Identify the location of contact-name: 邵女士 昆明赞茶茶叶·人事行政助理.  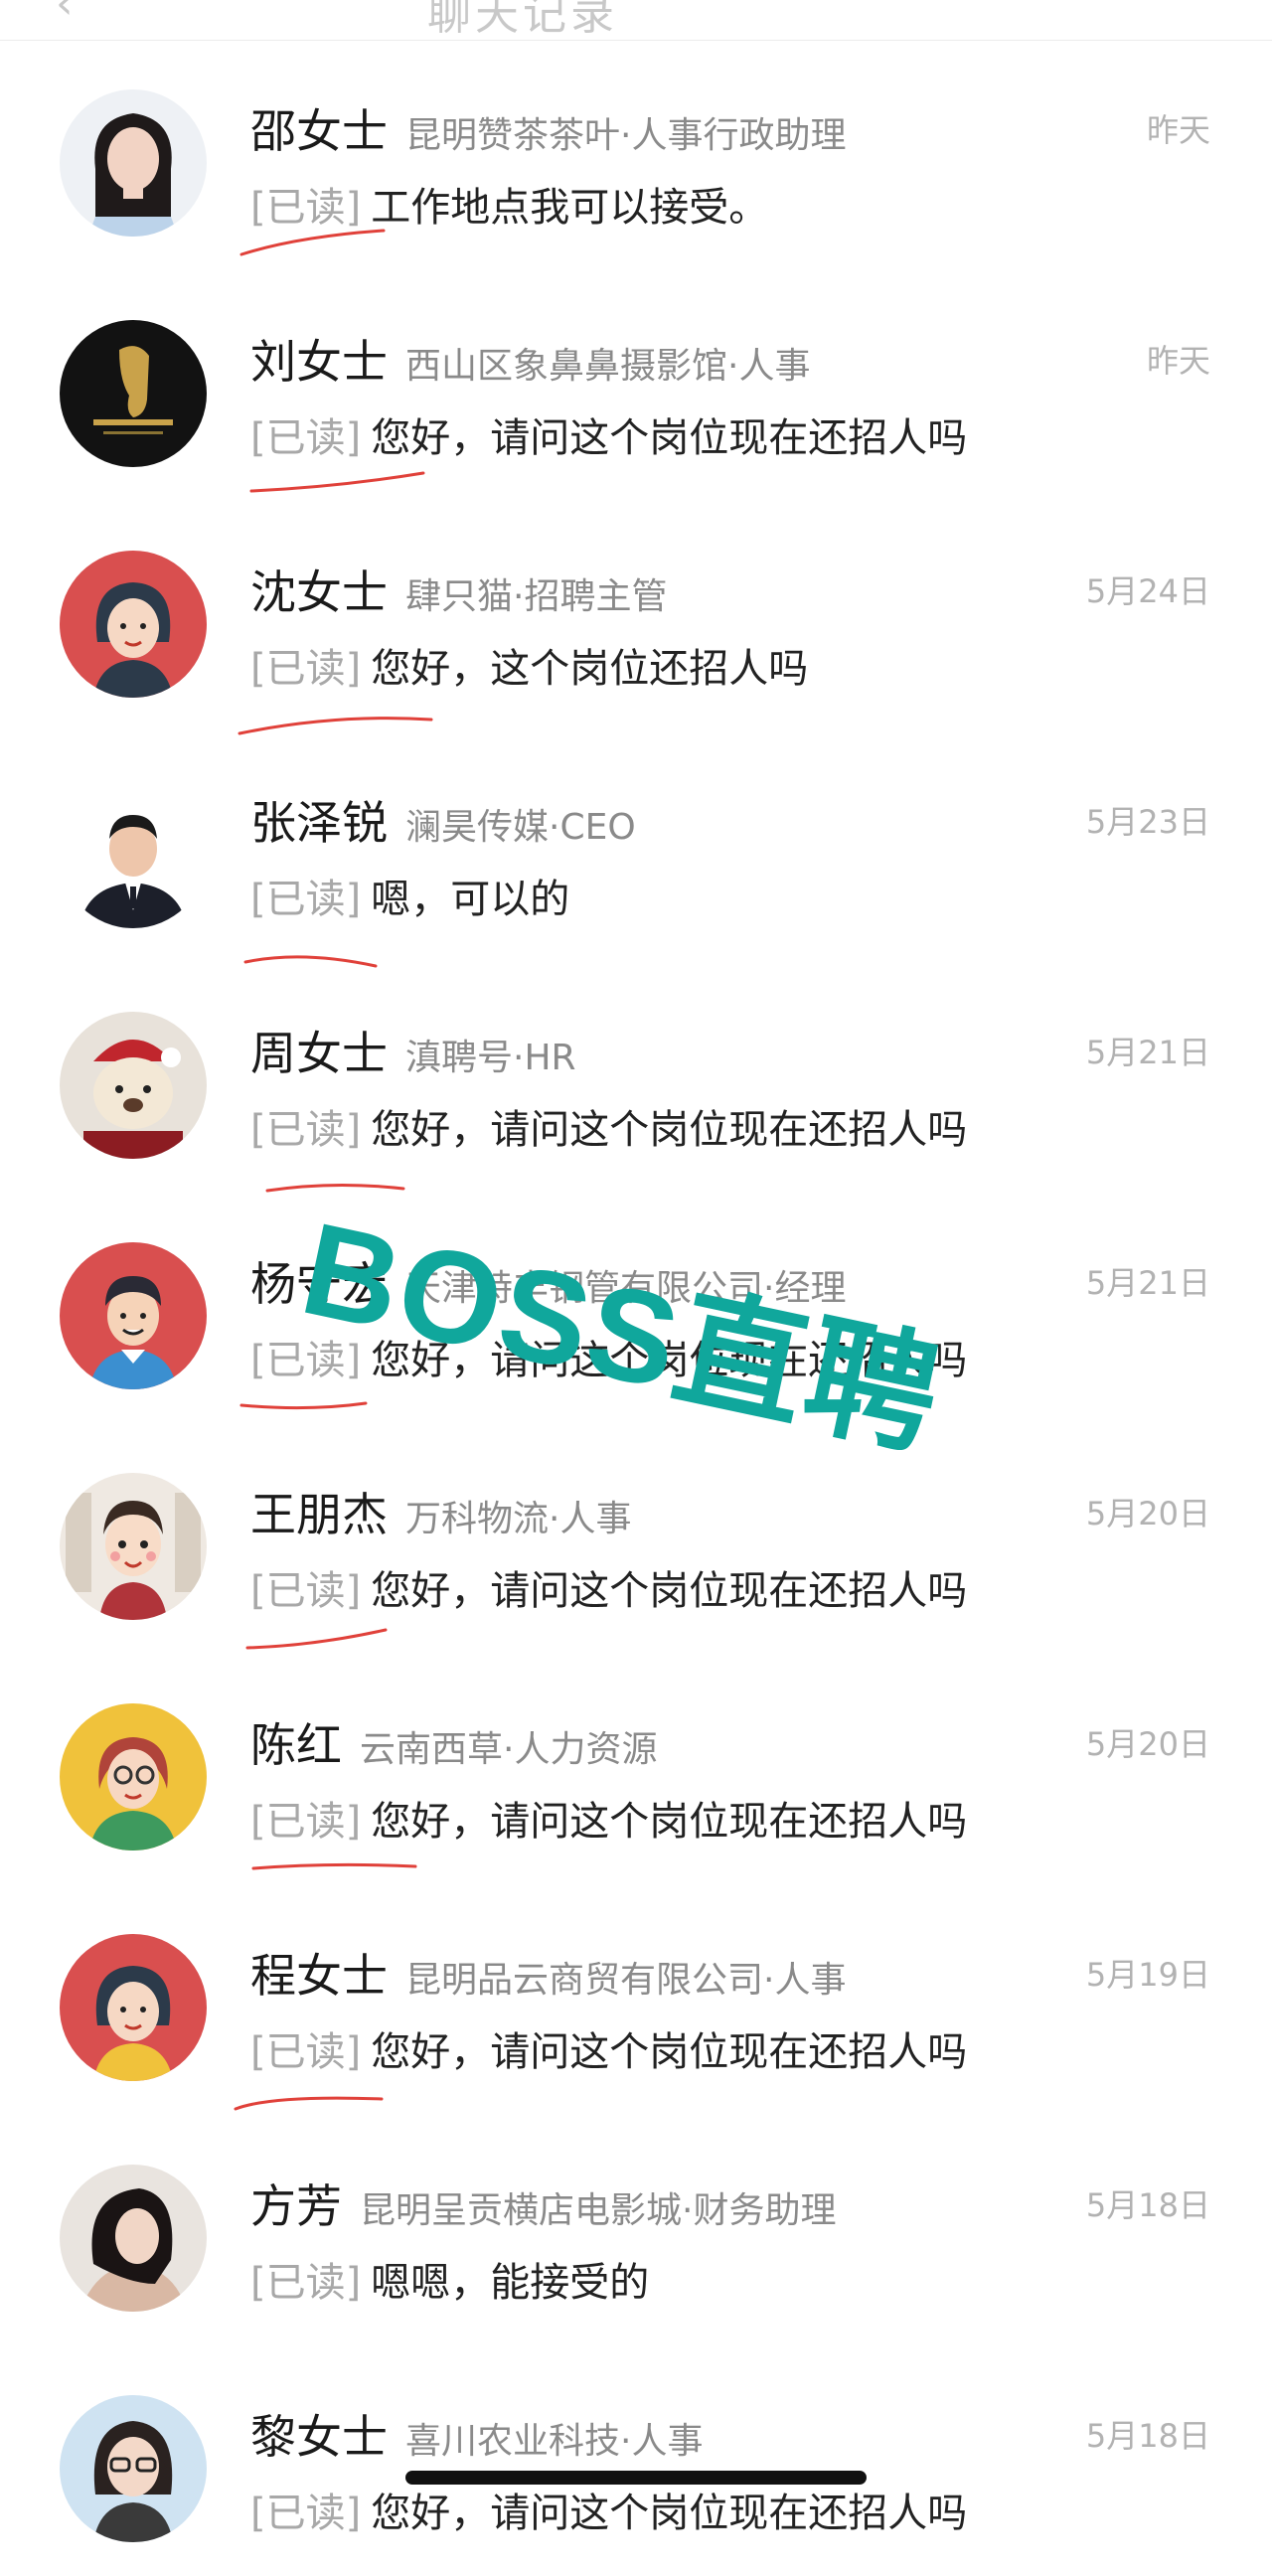
(548, 128).